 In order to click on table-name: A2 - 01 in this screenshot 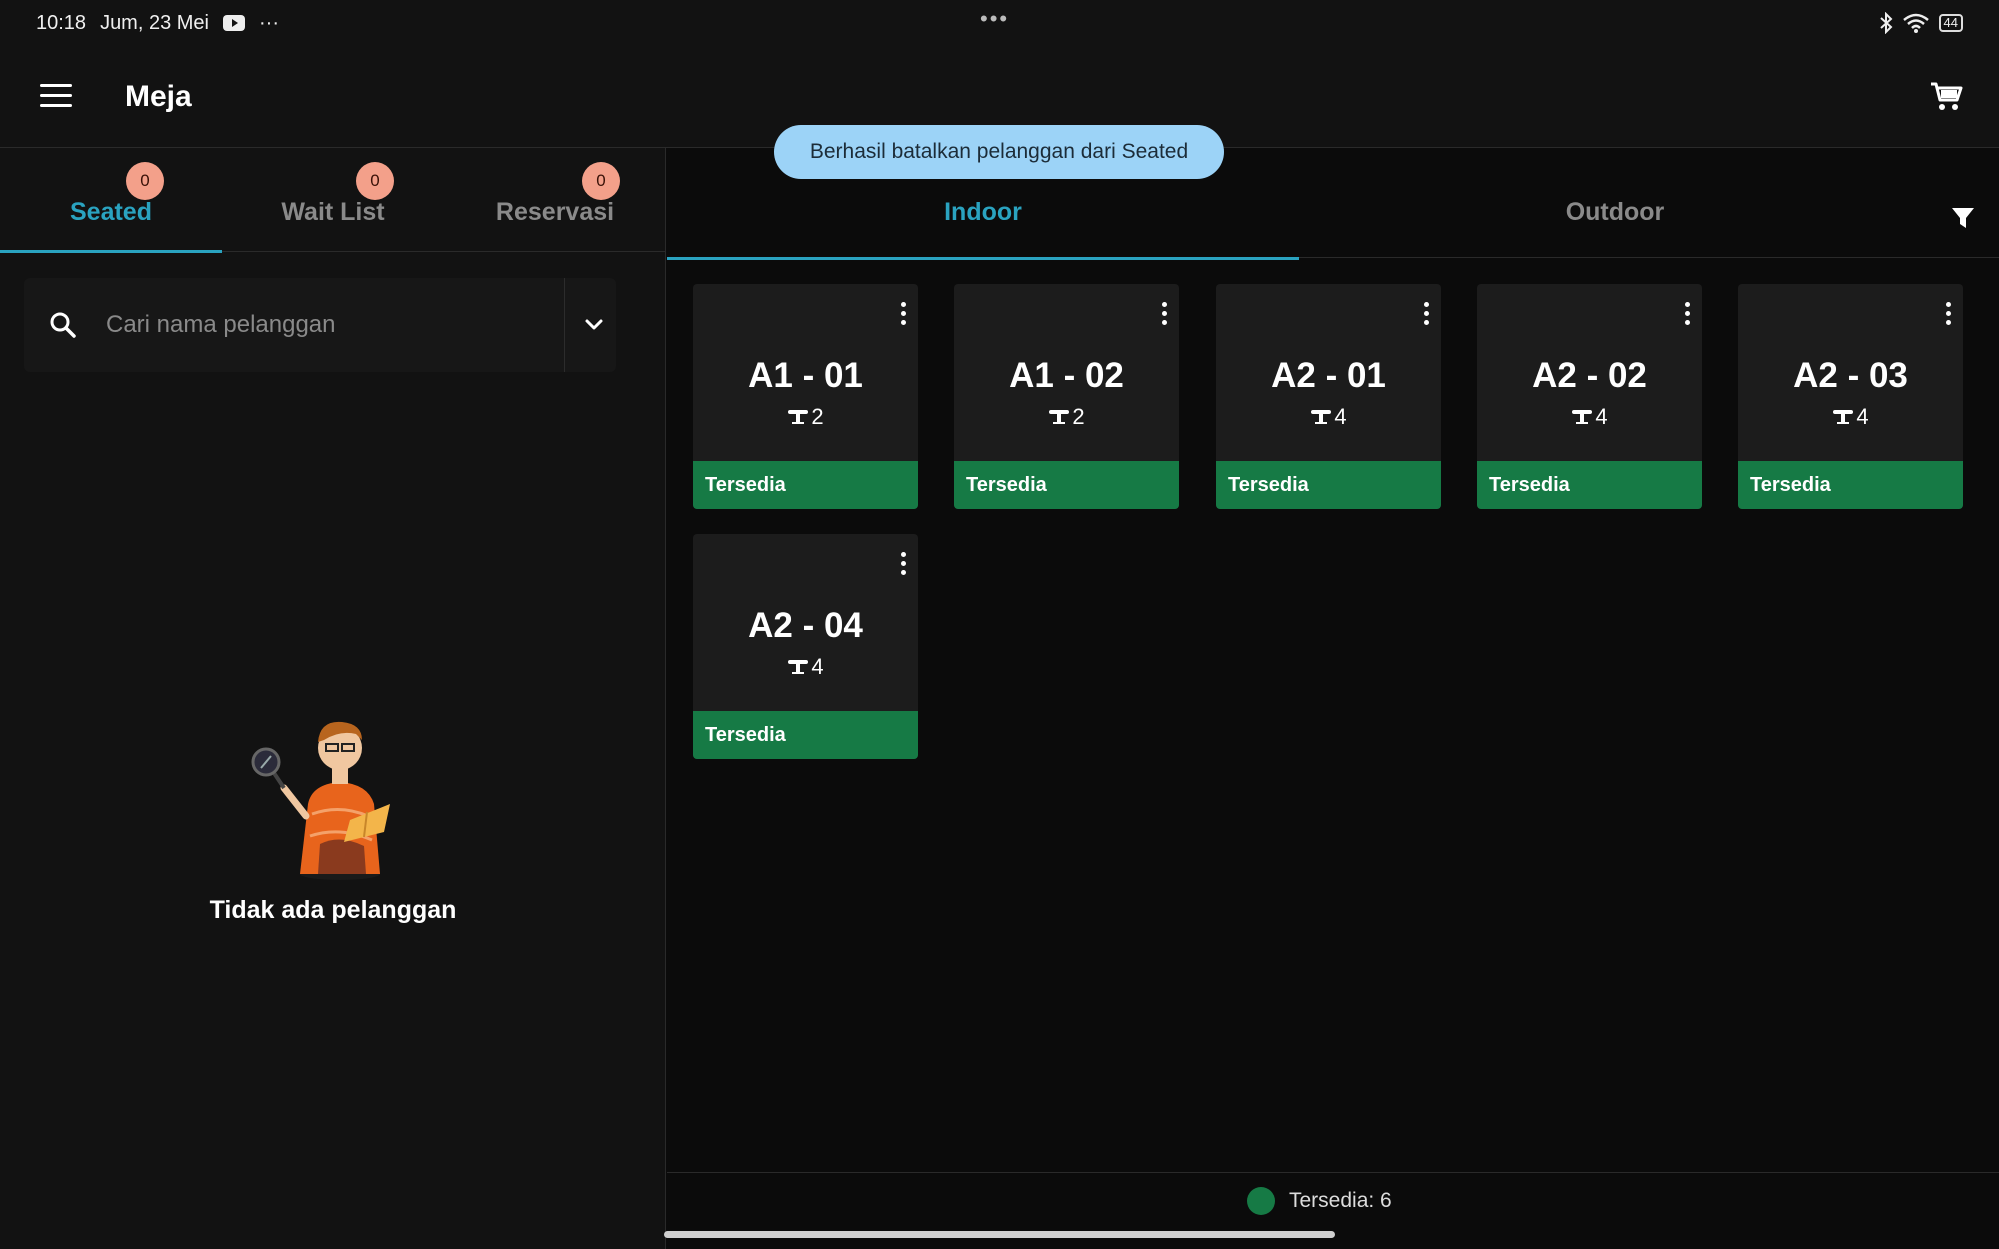, I will do `click(1328, 375)`.